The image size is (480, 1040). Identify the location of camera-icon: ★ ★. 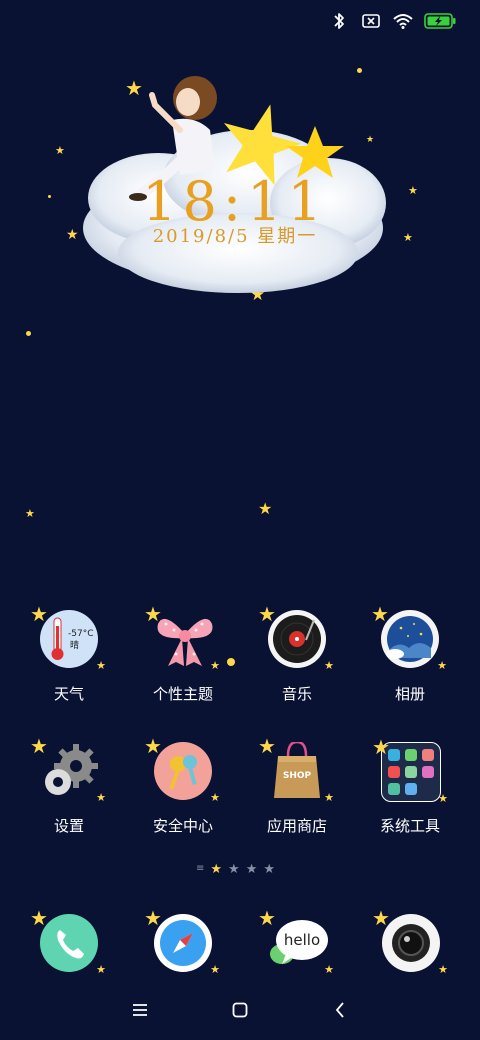
(410, 941).